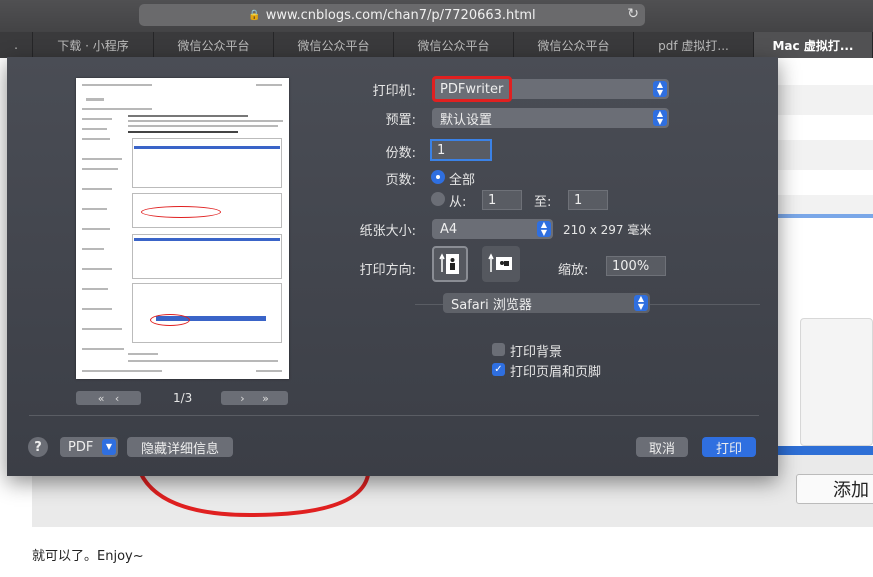 This screenshot has height=577, width=873. I want to click on app-section-select: Safari 浏览器 ▲ ▼, so click(546, 303).